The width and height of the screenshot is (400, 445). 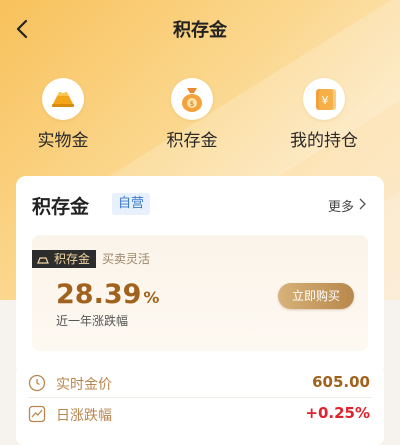 I want to click on rate-label: 近一年涨跌幅, so click(x=92, y=321).